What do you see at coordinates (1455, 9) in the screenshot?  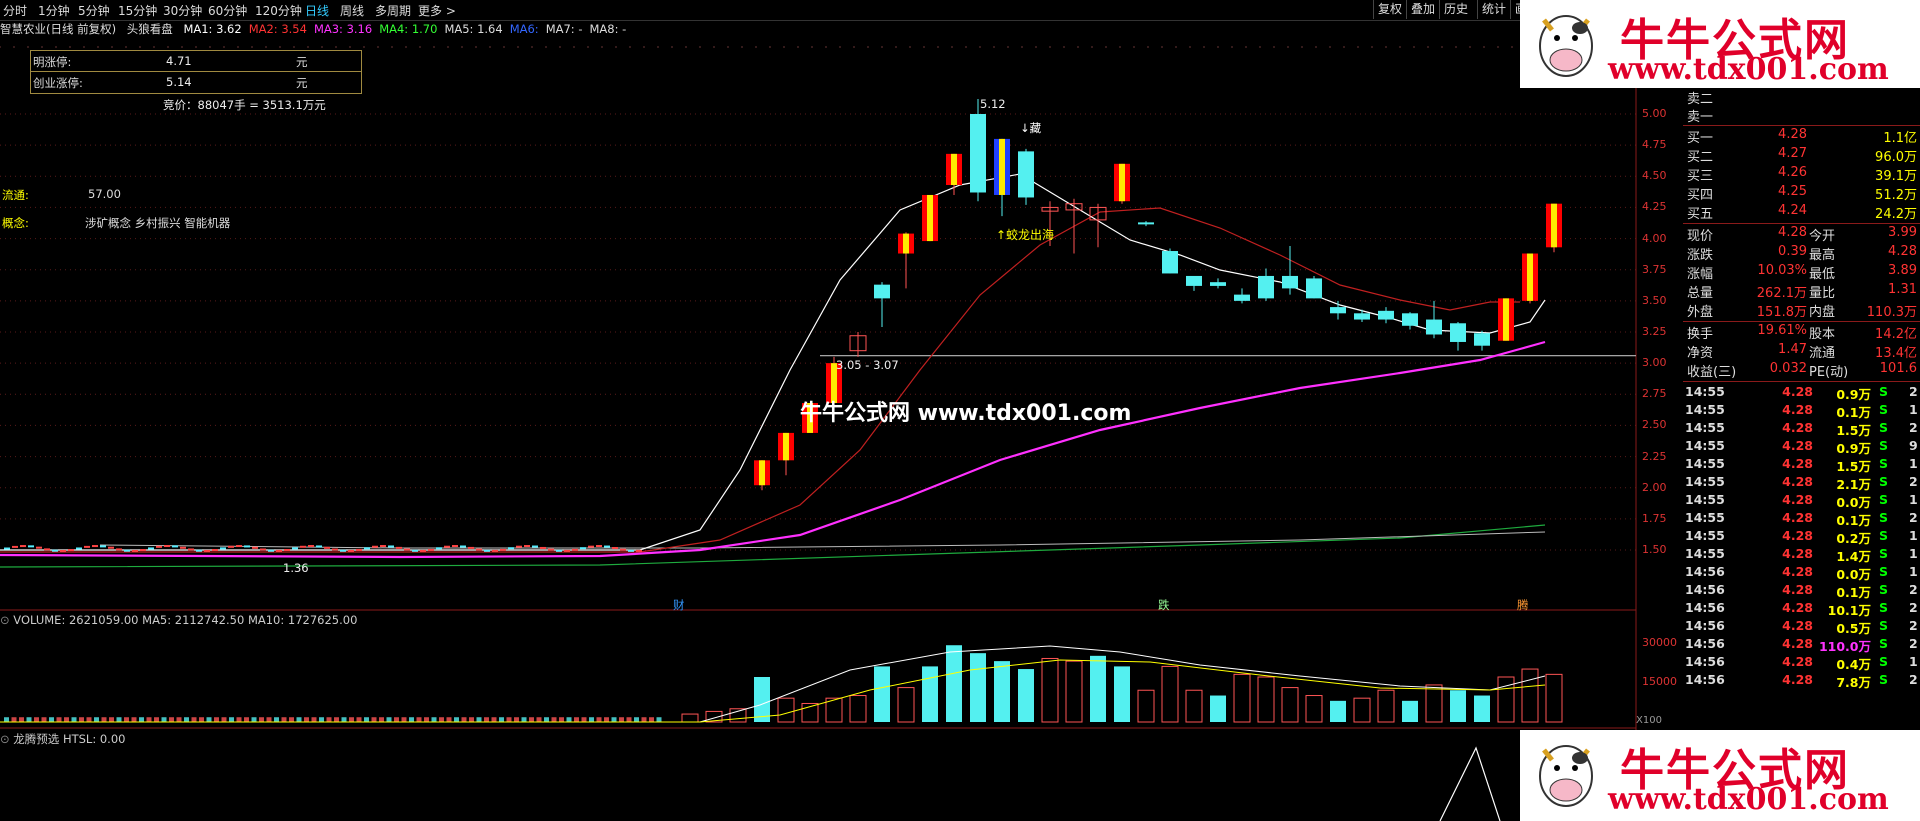 I see `toolbar-button-2: 历史` at bounding box center [1455, 9].